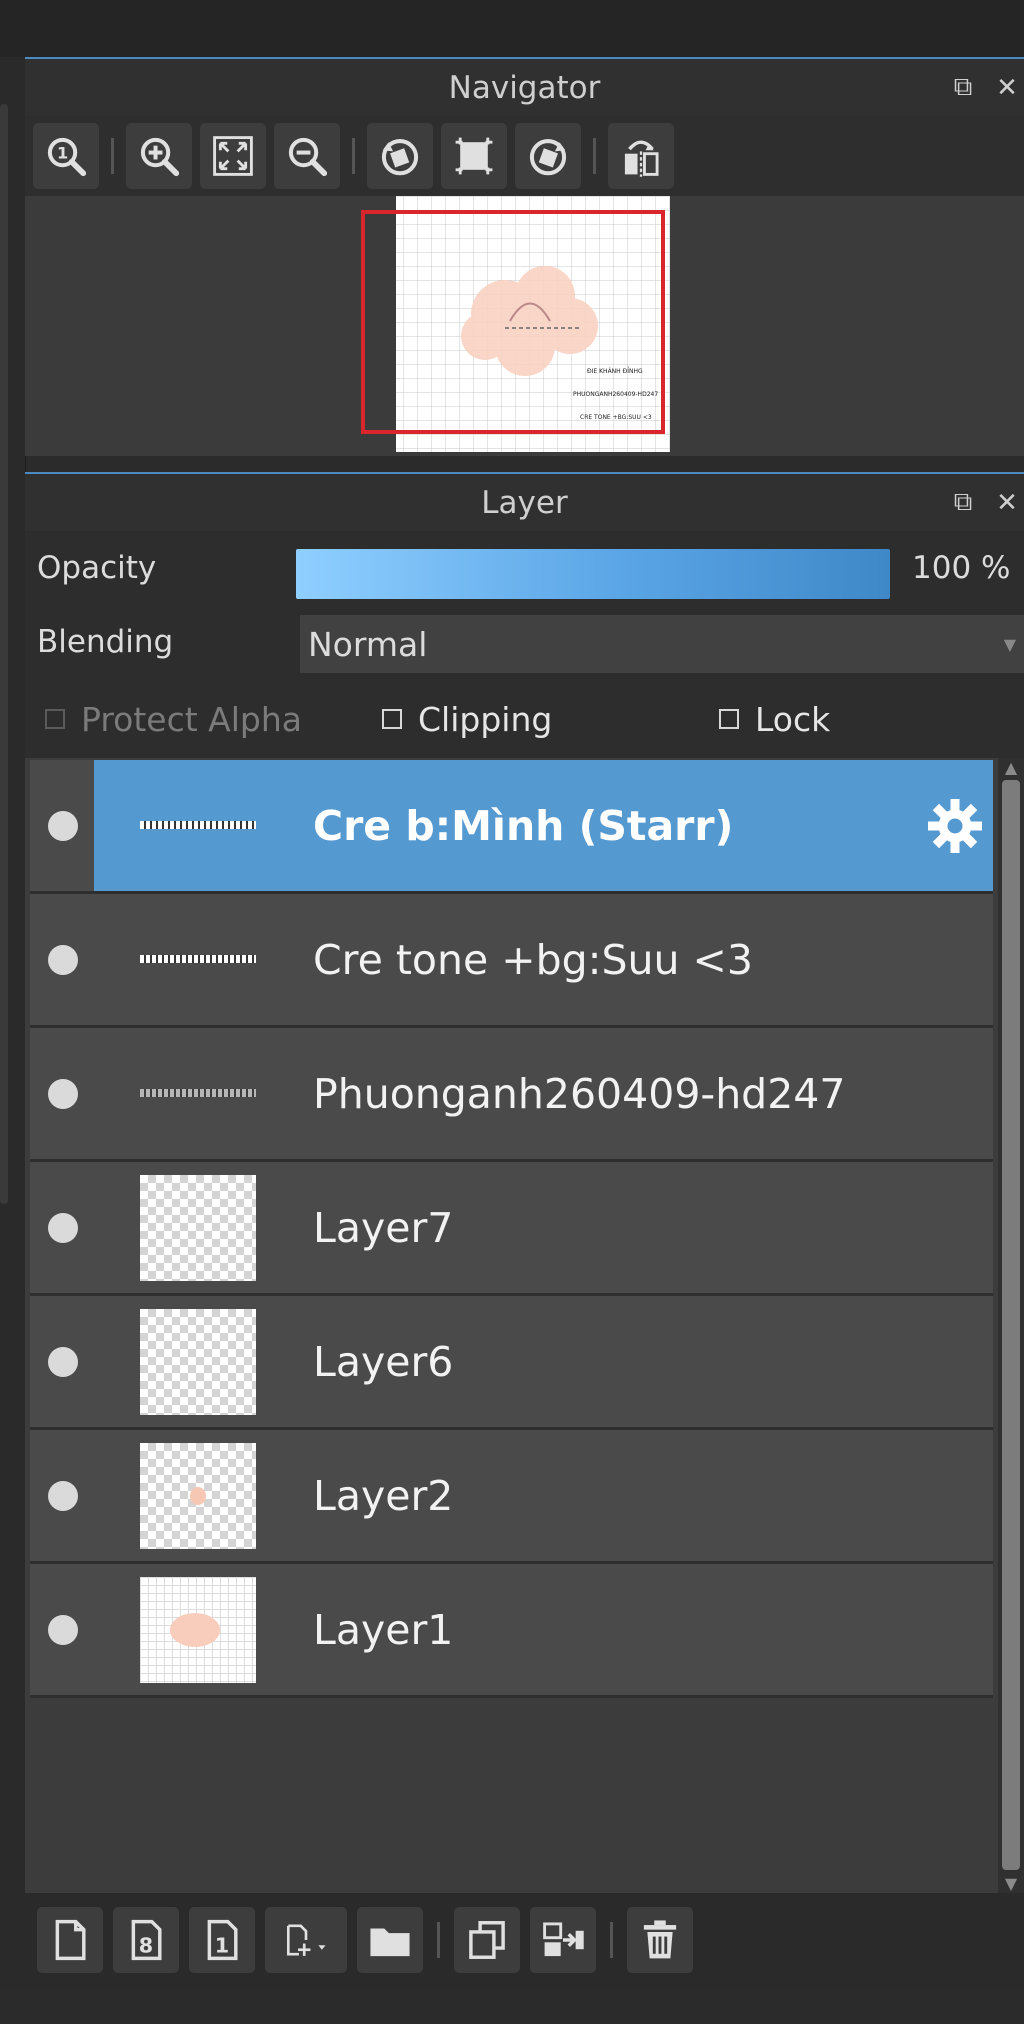 Image resolution: width=1024 pixels, height=2024 pixels. I want to click on flip-horizontal-button, so click(641, 156).